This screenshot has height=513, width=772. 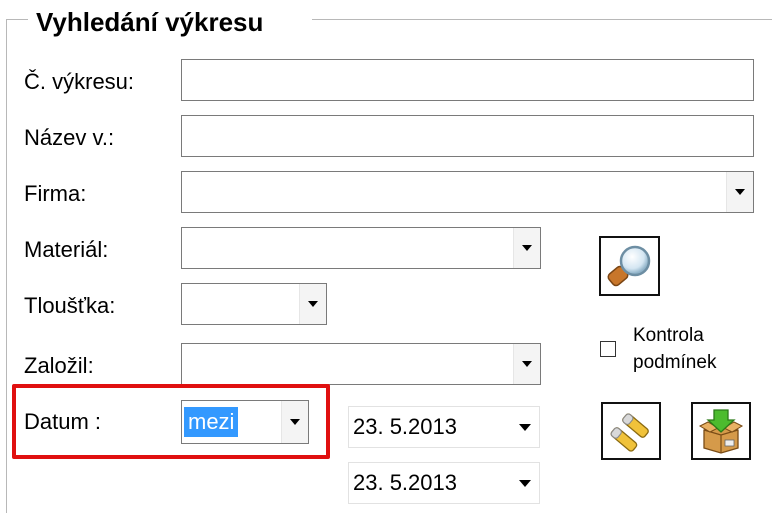 I want to click on drawing-name-label: Název v.:, so click(x=69, y=137).